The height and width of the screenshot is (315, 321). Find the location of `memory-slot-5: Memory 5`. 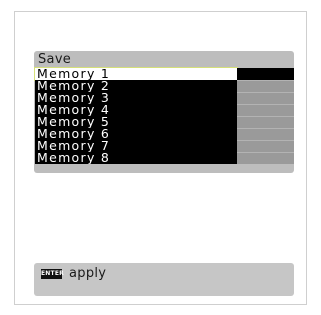

memory-slot-5: Memory 5 is located at coordinates (164, 122).